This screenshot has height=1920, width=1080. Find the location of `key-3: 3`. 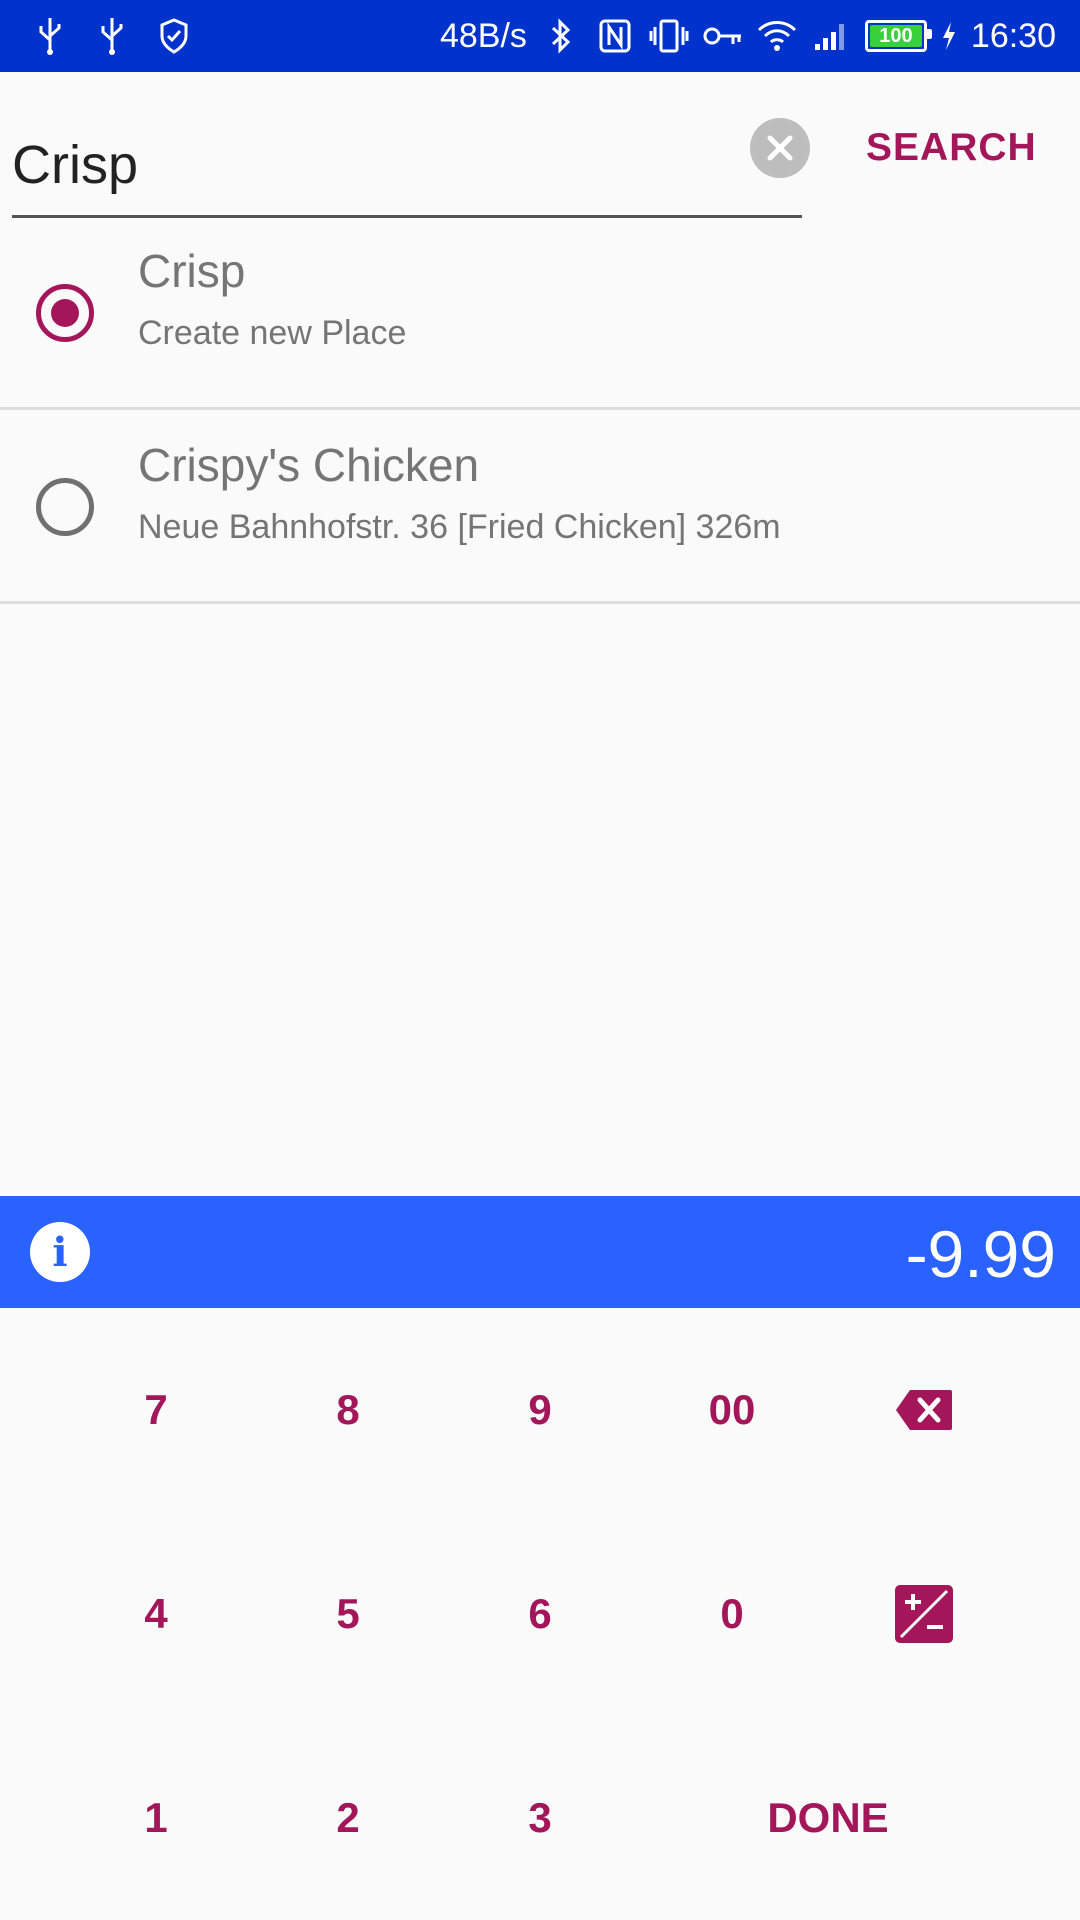

key-3: 3 is located at coordinates (540, 1818).